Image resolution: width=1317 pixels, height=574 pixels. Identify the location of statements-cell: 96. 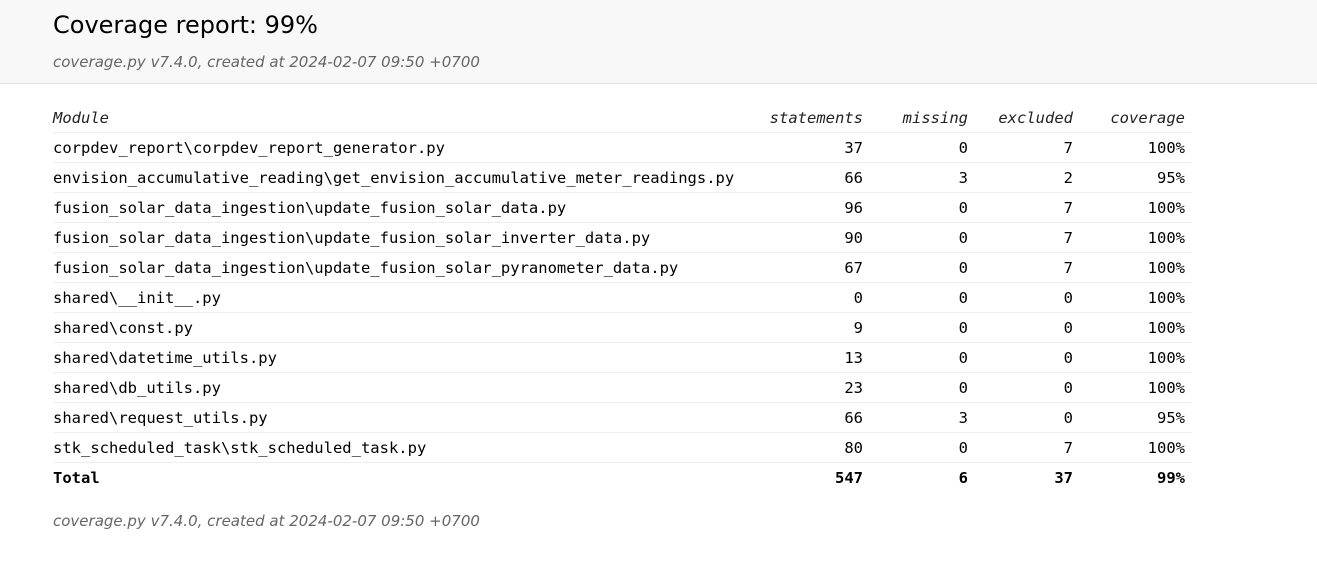
(816, 207).